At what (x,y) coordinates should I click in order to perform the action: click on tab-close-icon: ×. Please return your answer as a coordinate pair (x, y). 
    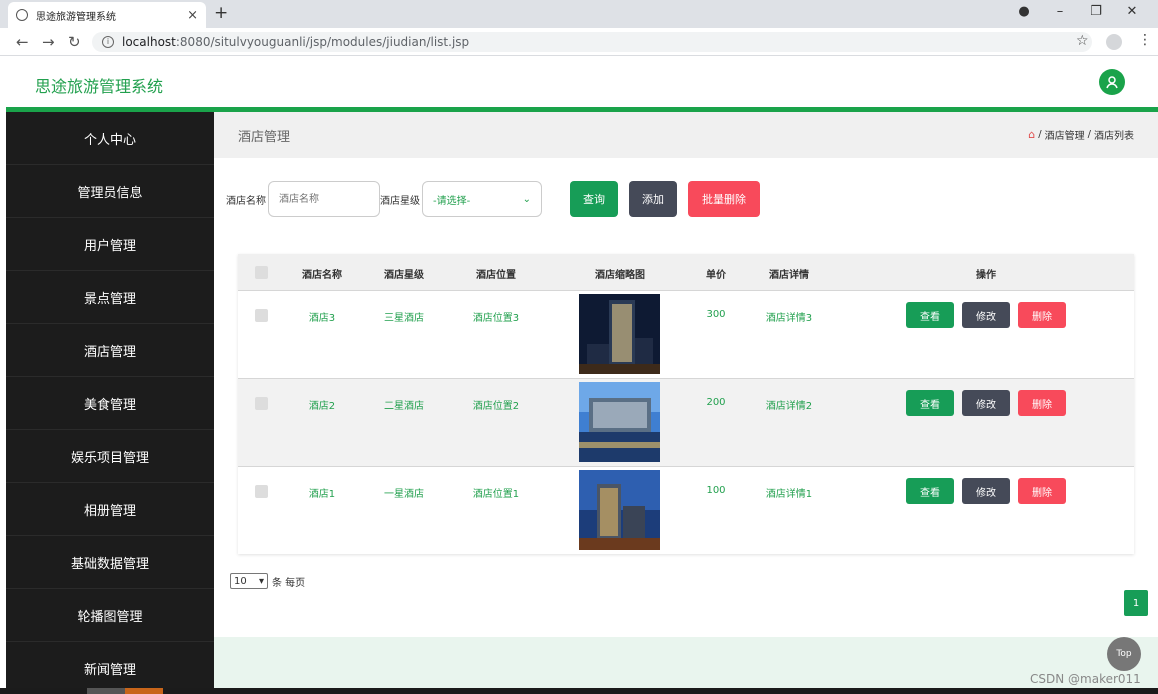
    Looking at the image, I should click on (192, 15).